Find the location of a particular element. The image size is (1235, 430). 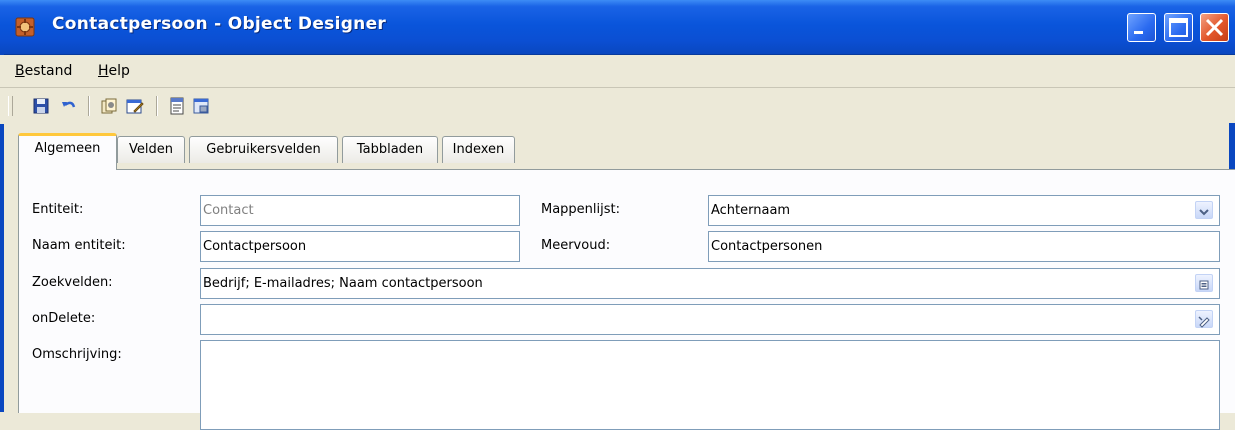

searchfields-label: Zoekvelden: is located at coordinates (72, 282).